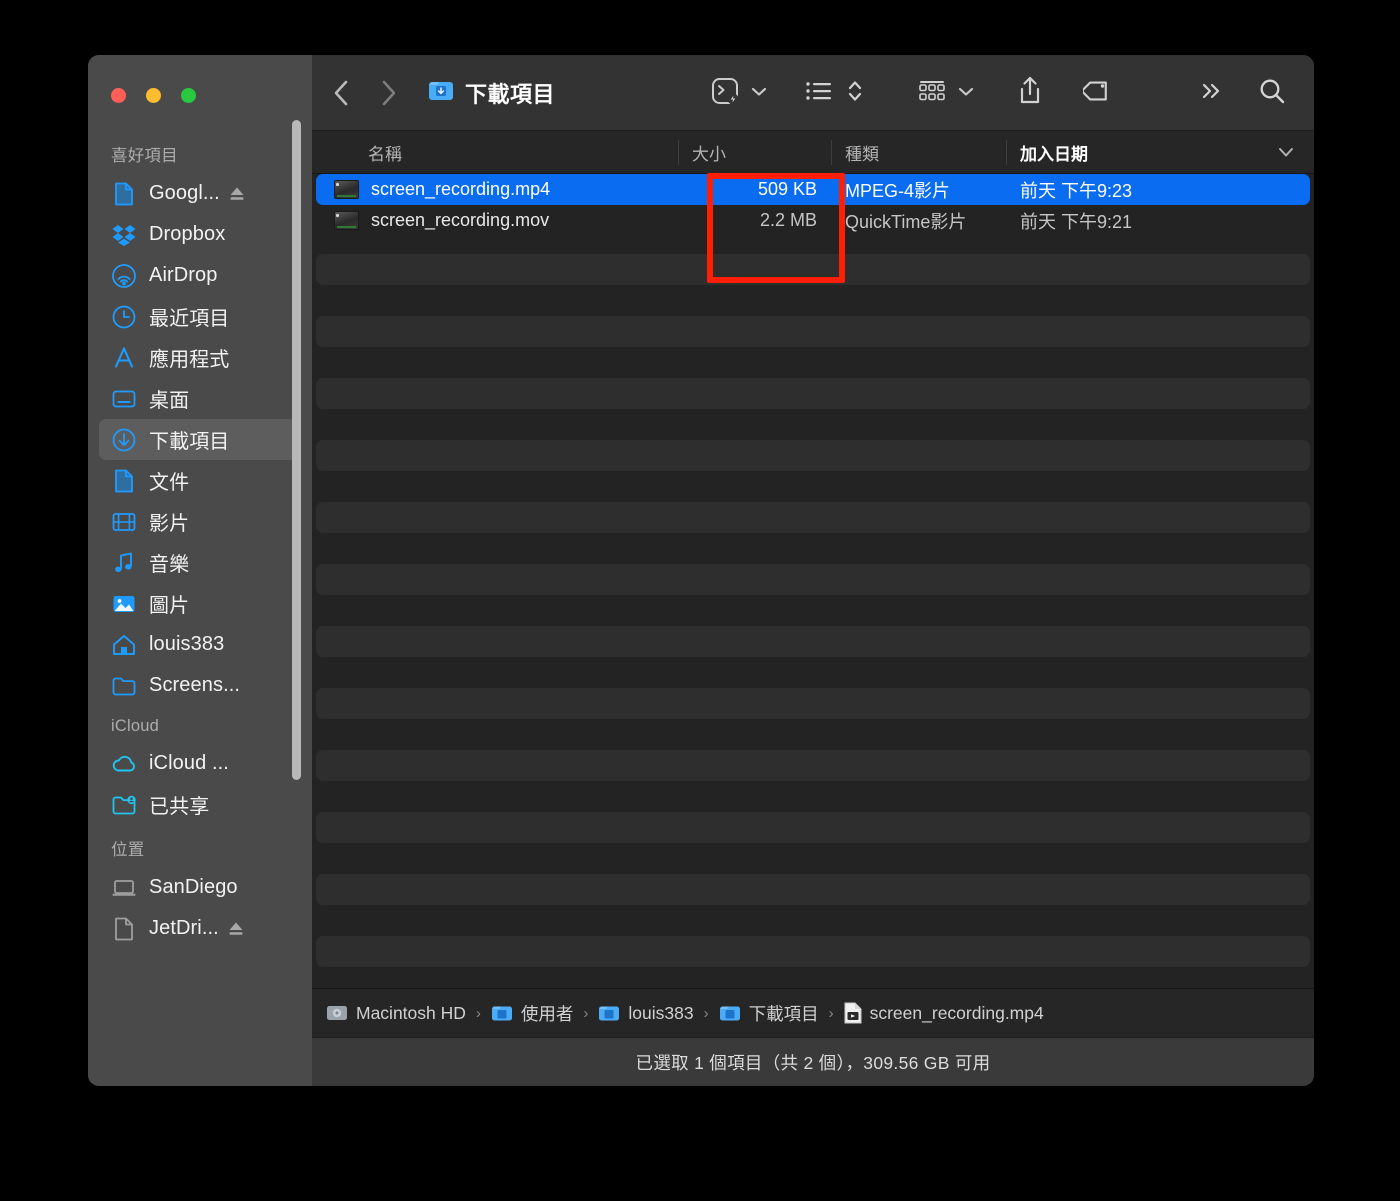 This screenshot has height=1201, width=1400. Describe the element at coordinates (898, 190) in the screenshot. I see `file-kind-cell: MPEG-4影片` at that location.